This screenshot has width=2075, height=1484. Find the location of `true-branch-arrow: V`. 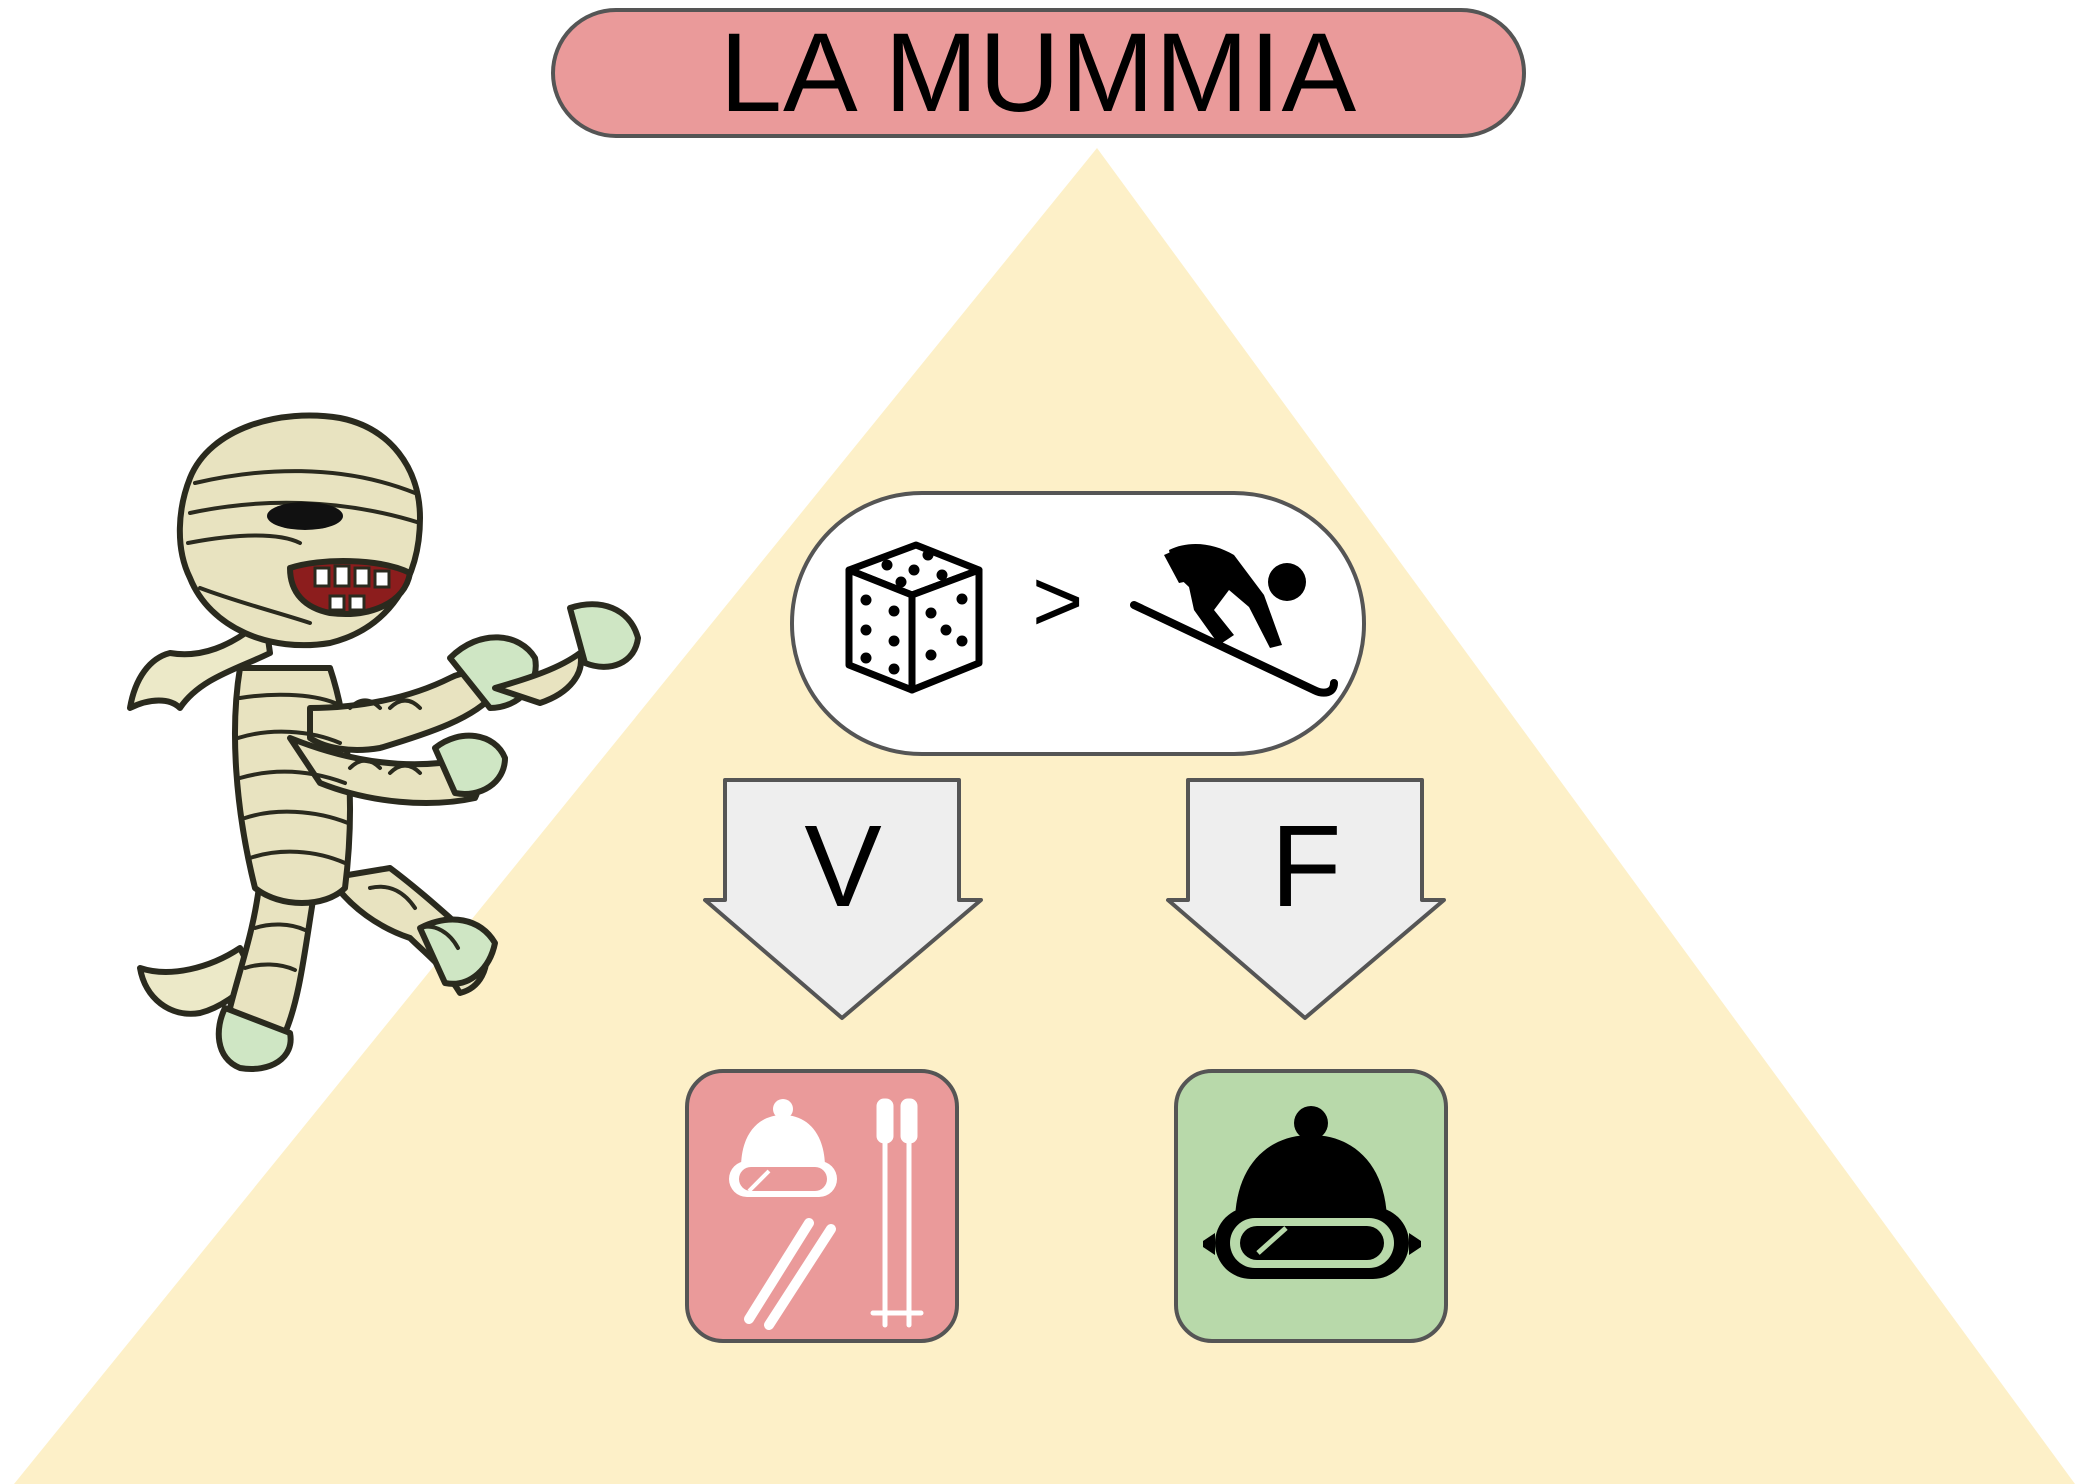

true-branch-arrow: V is located at coordinates (843, 900).